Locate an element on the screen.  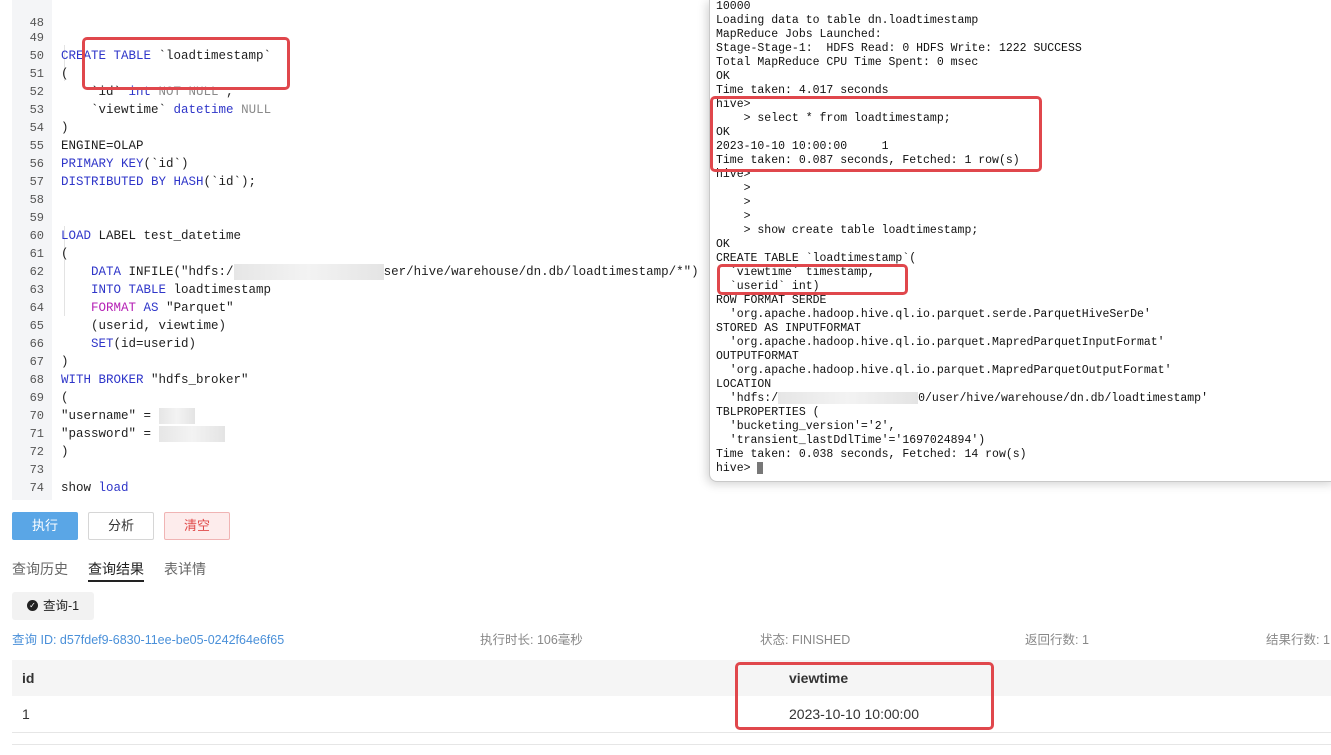
highlight-box-hive-schema is located at coordinates (812, 279).